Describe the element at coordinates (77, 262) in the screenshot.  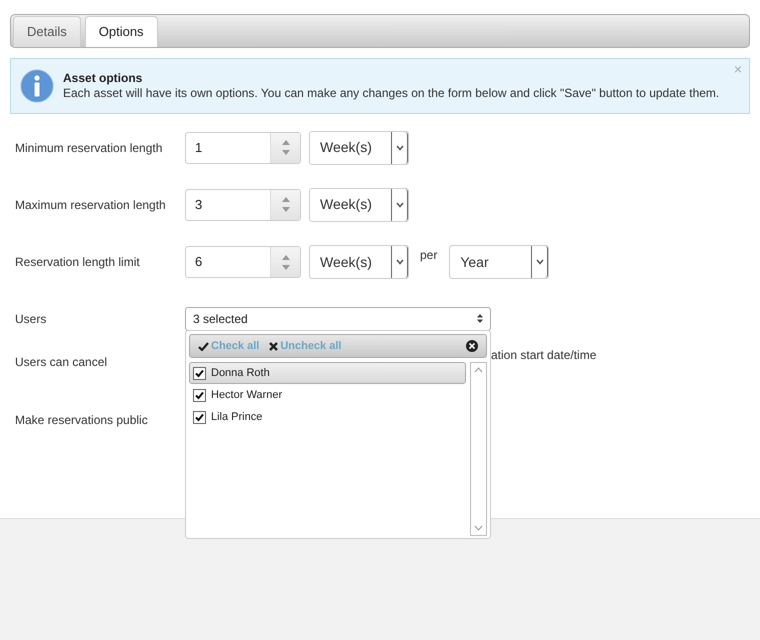
I see `field-label: Reservation length limit` at that location.